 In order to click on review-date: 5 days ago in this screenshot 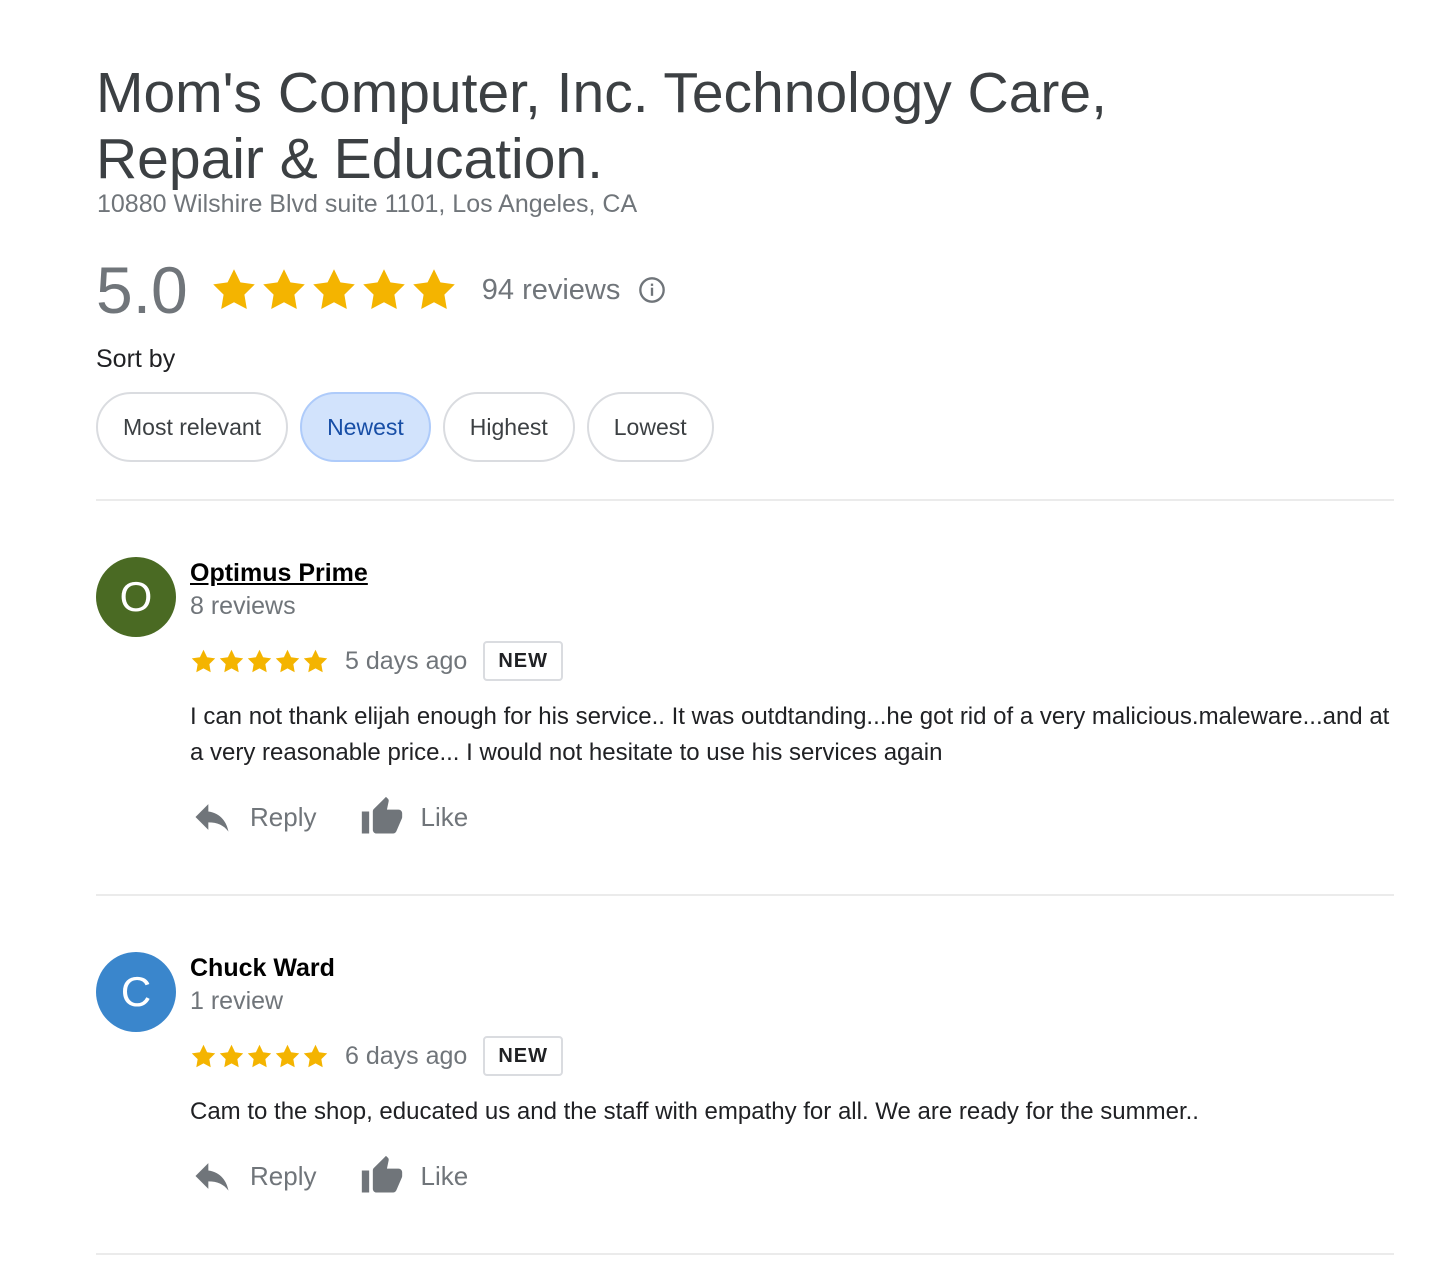, I will do `click(406, 660)`.